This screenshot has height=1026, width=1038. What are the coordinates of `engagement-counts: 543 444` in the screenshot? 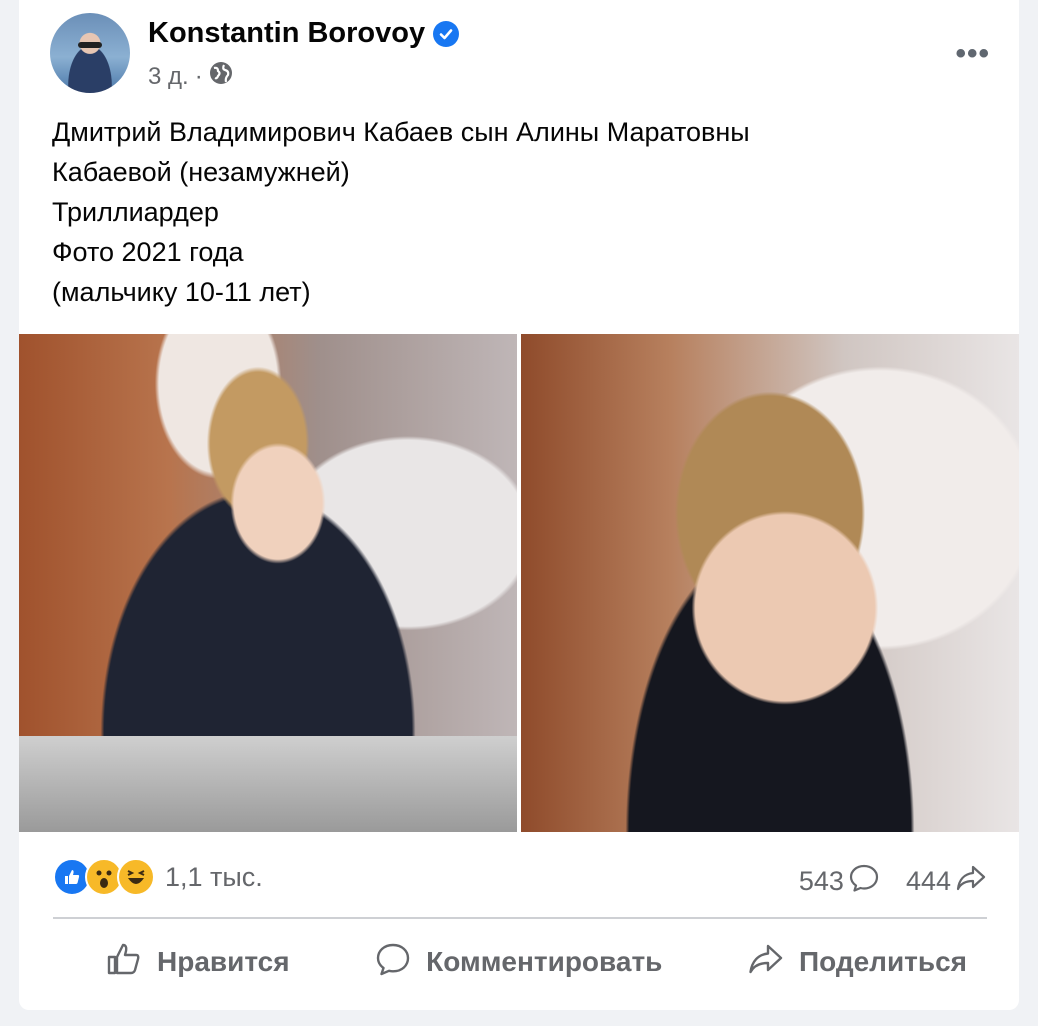 It's located at (893, 881).